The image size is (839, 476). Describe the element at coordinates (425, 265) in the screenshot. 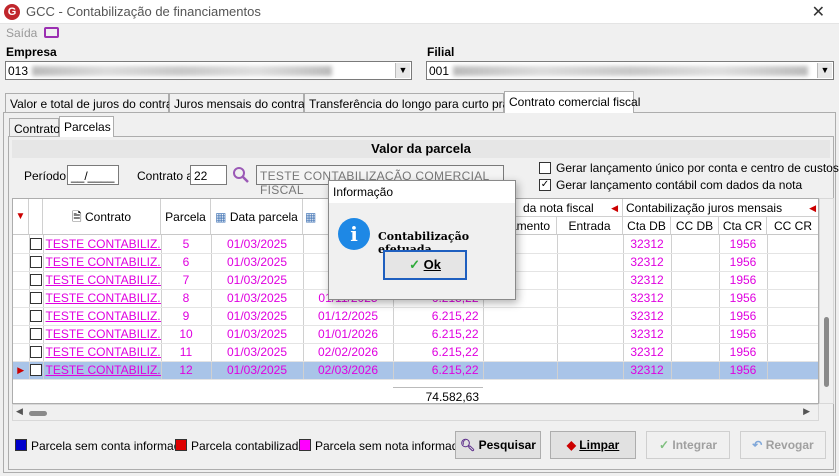

I see `ok-button: ✓ Ok` at that location.